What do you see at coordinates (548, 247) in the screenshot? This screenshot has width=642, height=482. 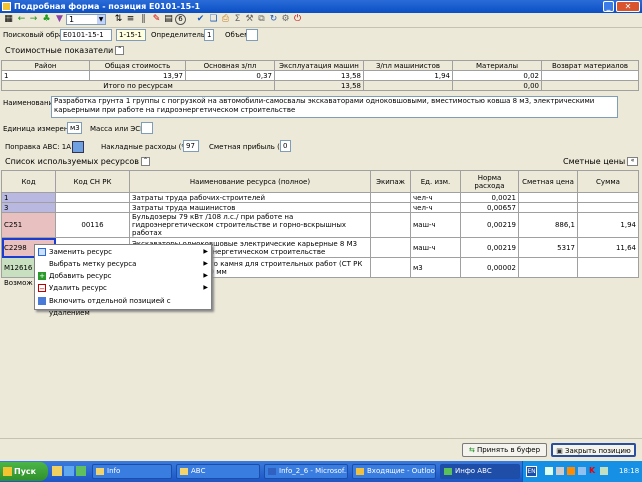 I see `res-price: 5317` at bounding box center [548, 247].